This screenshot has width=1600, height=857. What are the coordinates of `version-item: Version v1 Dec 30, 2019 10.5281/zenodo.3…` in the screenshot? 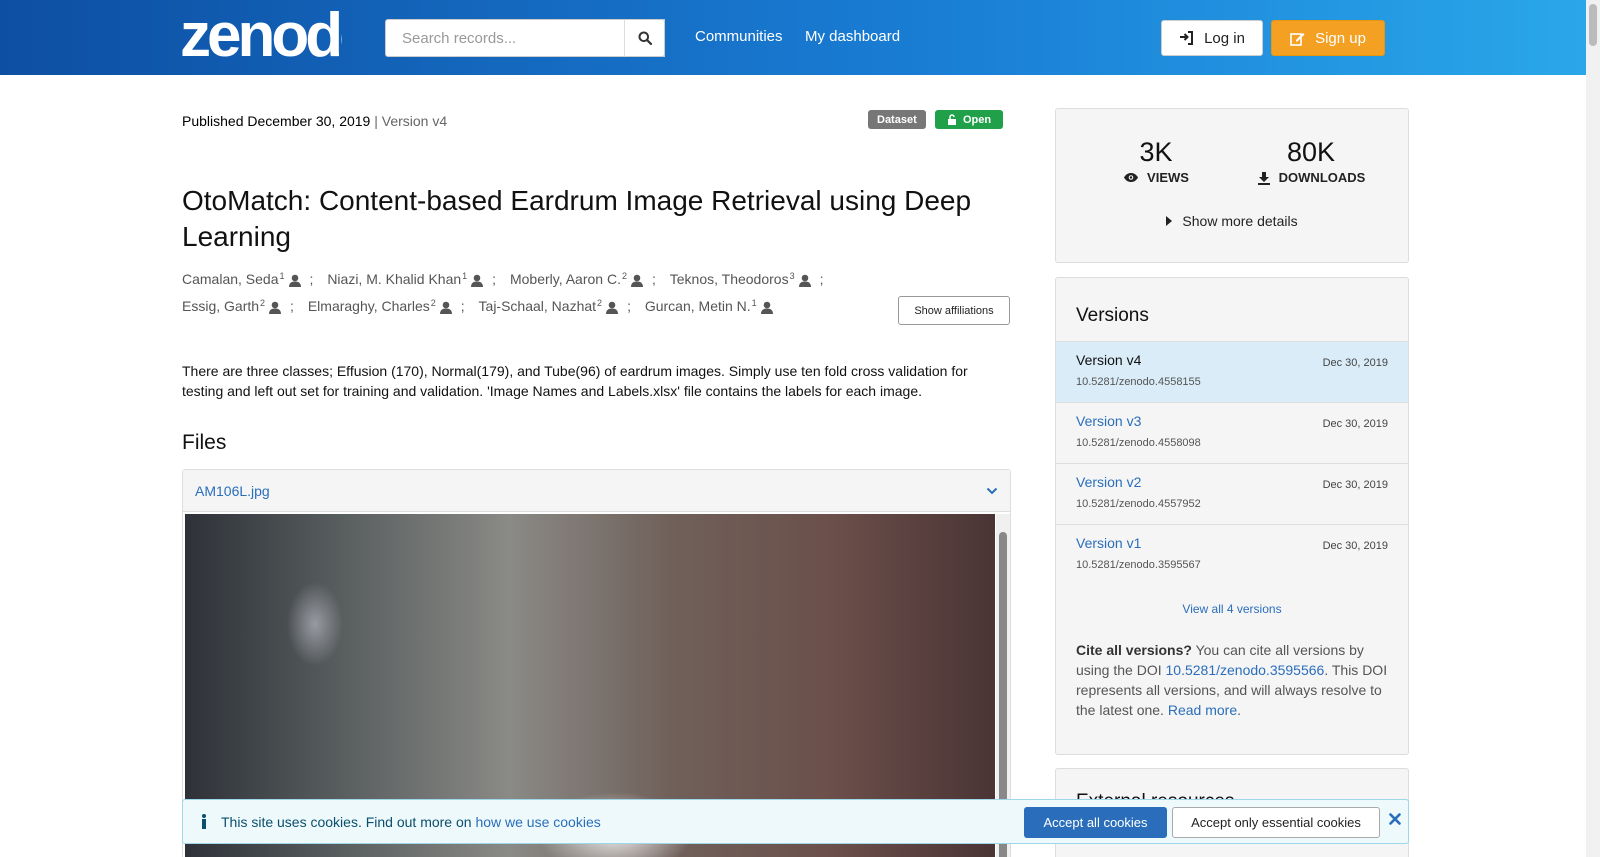 It's located at (1232, 554).